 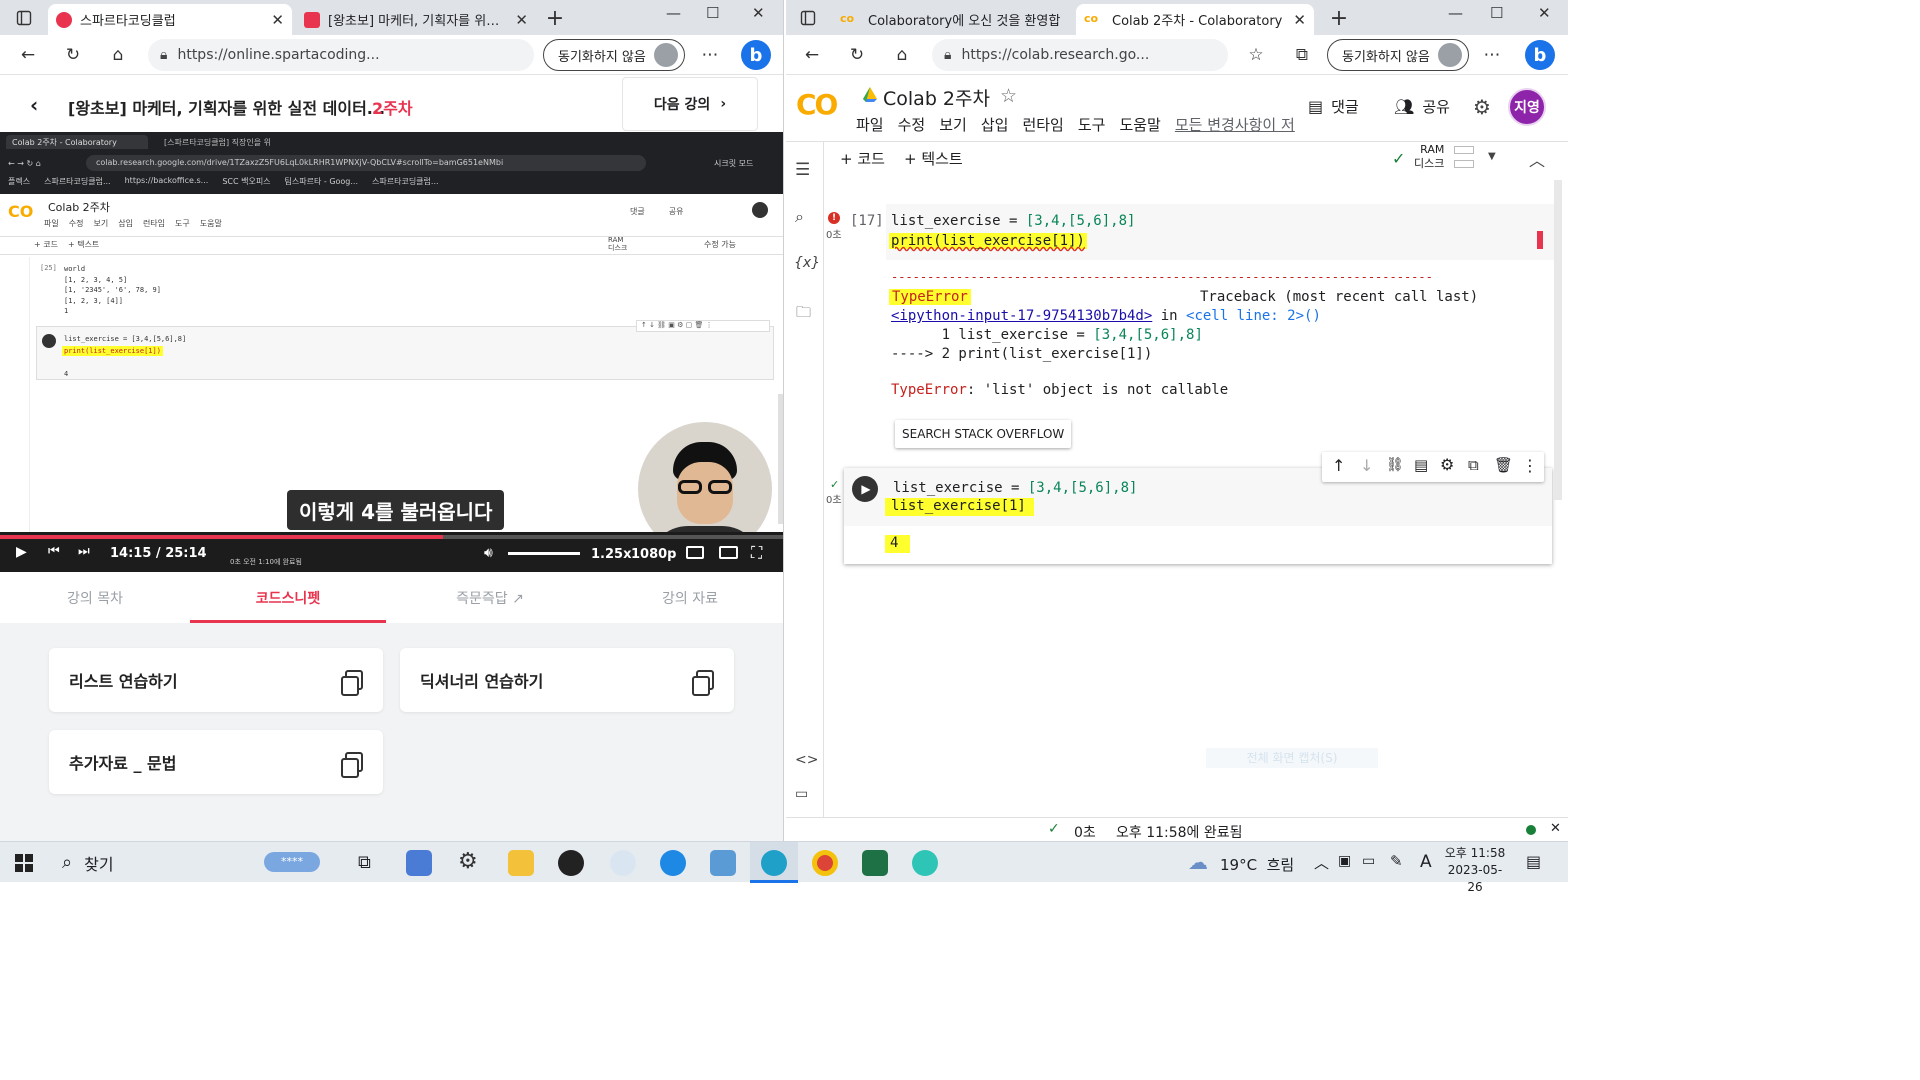 I want to click on captions-icon, so click(x=695, y=552).